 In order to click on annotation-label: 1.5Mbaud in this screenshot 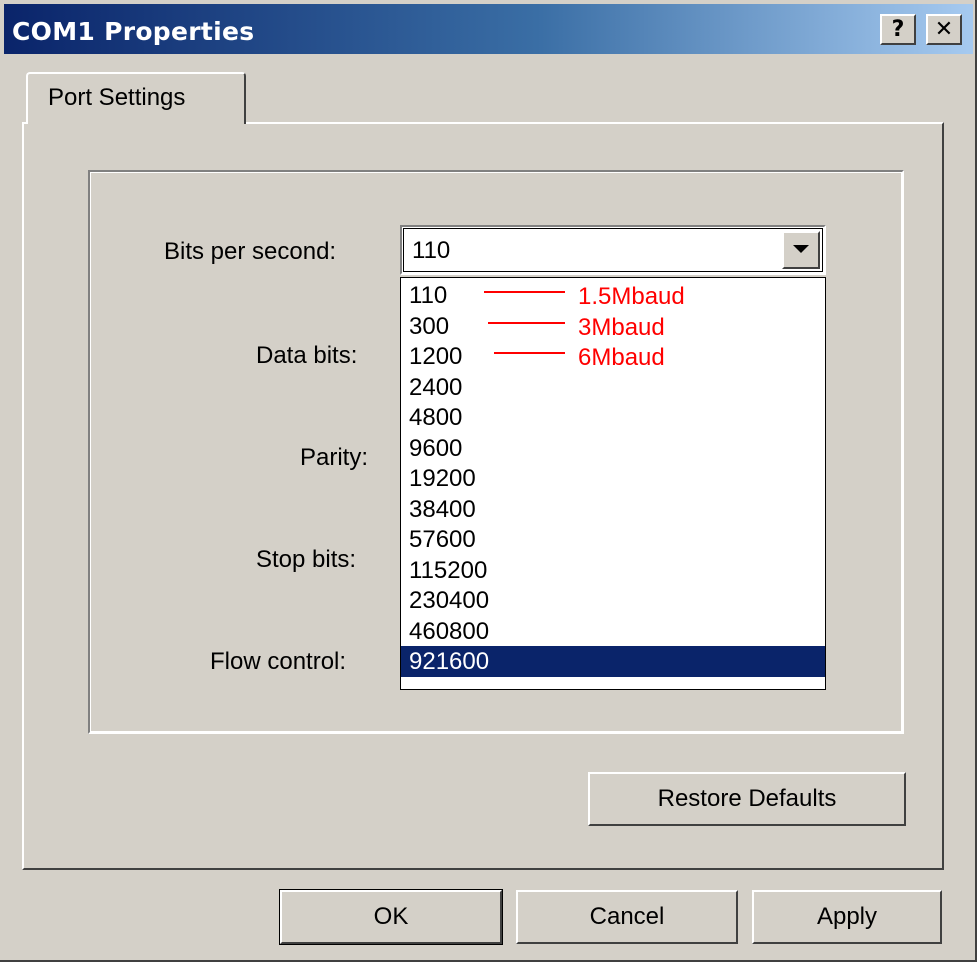, I will do `click(631, 297)`.